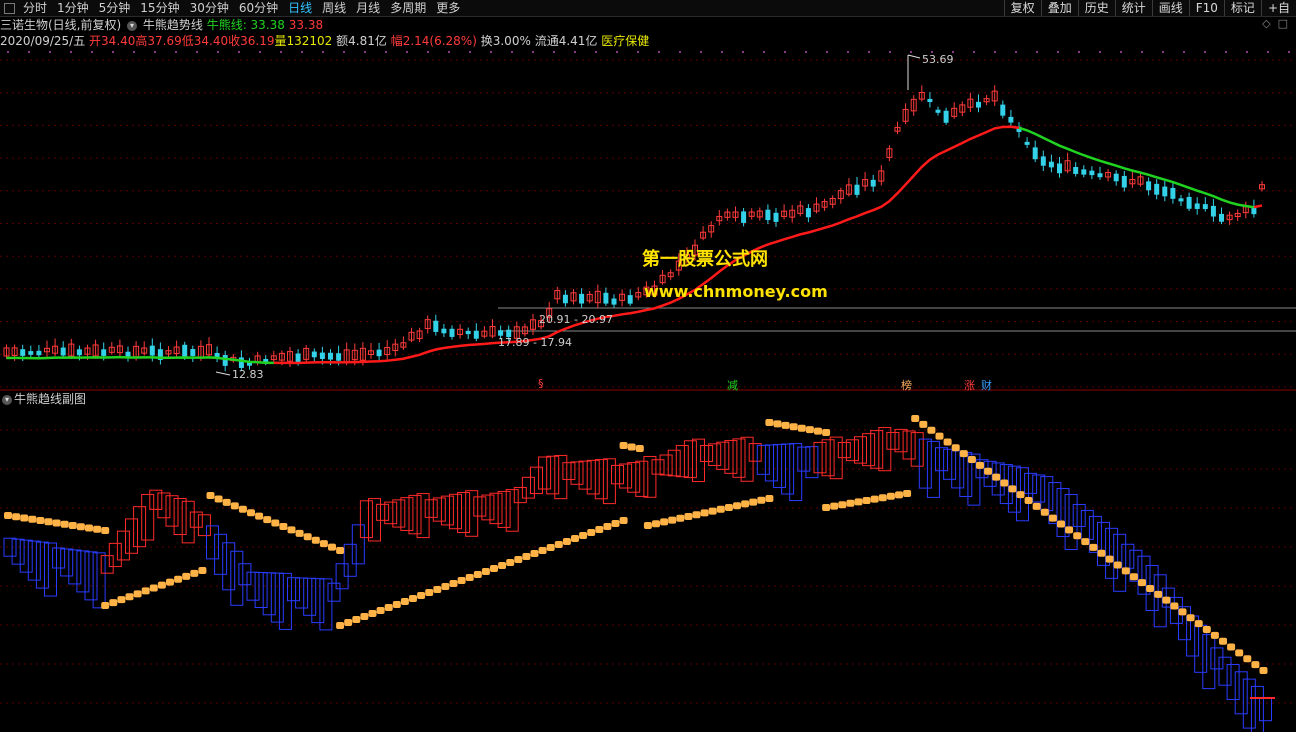  What do you see at coordinates (1266, 23) in the screenshot?
I see `diamond-icon: ◇` at bounding box center [1266, 23].